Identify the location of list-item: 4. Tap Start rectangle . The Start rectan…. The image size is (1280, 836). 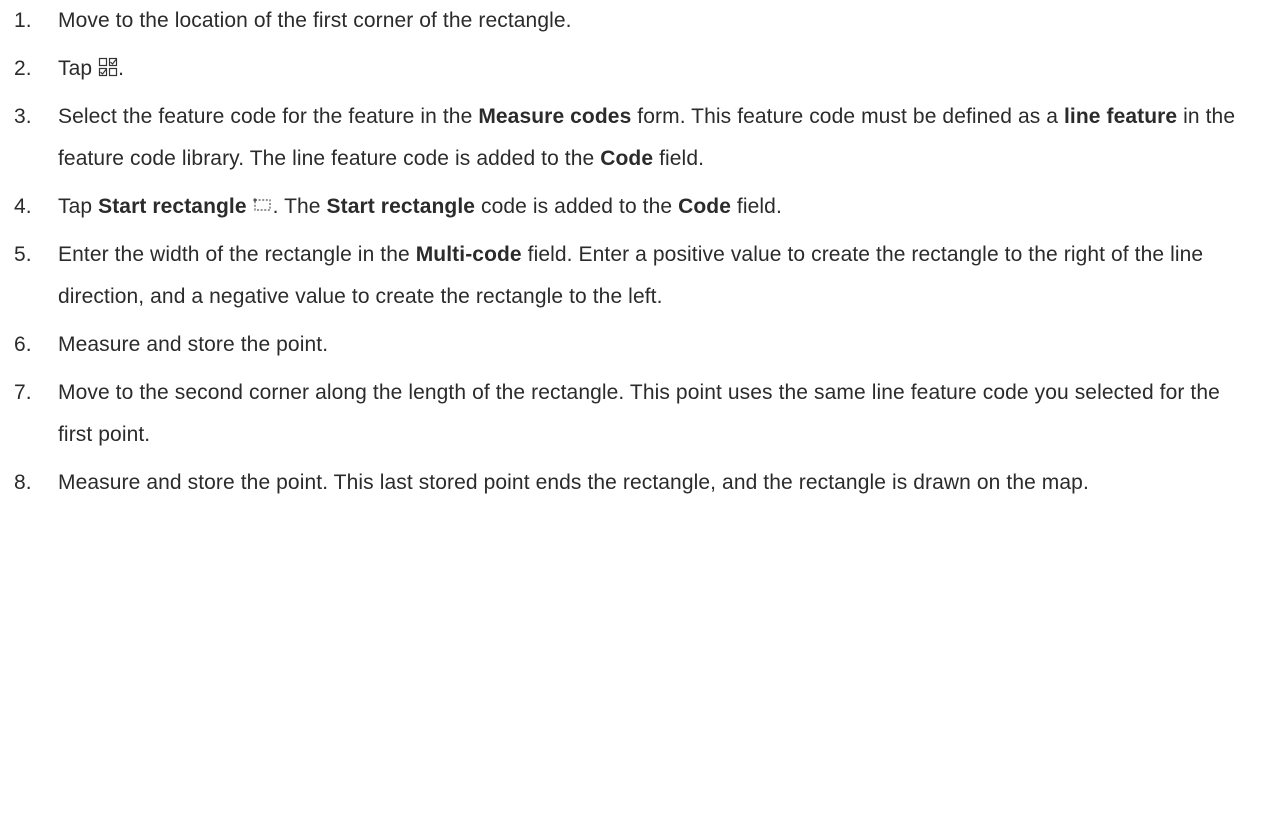
(634, 207).